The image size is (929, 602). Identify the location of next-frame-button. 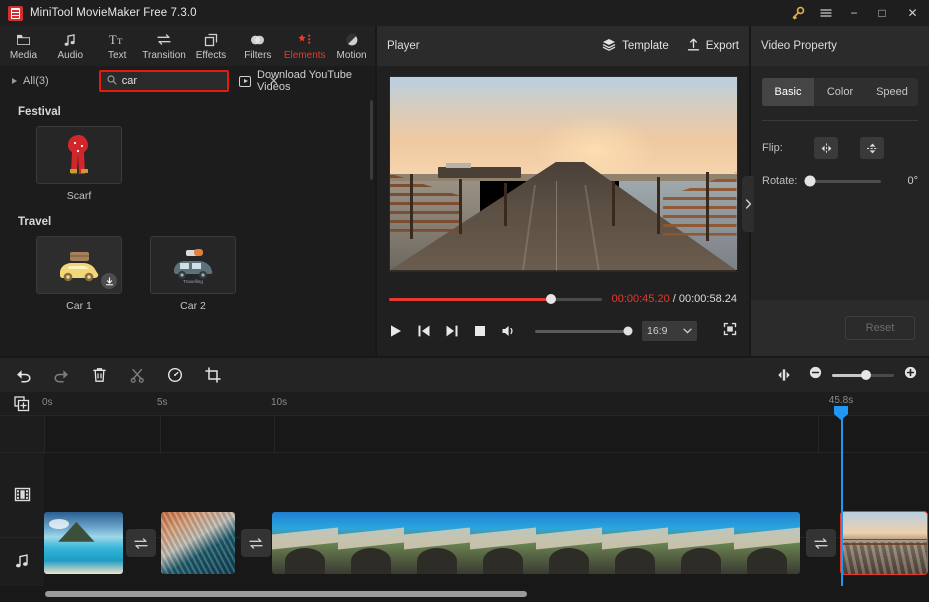
(452, 331).